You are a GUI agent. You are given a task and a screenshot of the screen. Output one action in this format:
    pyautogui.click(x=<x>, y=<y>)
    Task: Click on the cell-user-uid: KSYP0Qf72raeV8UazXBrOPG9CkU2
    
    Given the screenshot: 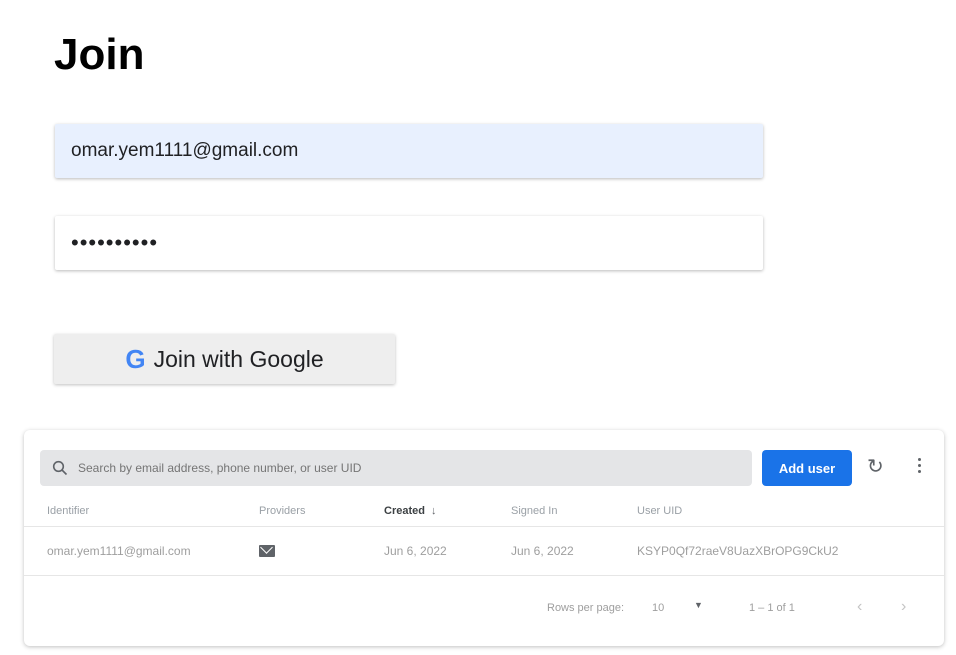 What is the action you would take?
    pyautogui.click(x=738, y=551)
    